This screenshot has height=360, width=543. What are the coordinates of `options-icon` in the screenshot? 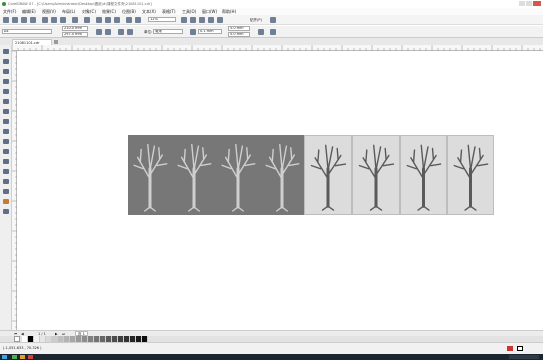 It's located at (273, 20).